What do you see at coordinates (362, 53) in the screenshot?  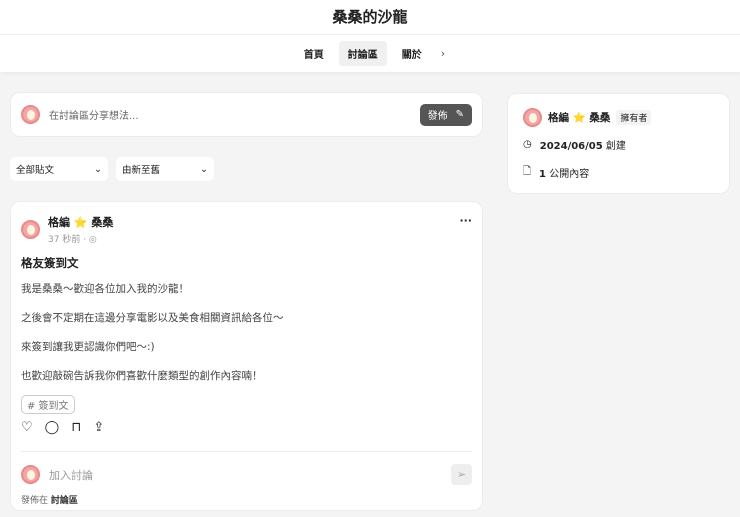 I see `tab-discussion: 討論區` at bounding box center [362, 53].